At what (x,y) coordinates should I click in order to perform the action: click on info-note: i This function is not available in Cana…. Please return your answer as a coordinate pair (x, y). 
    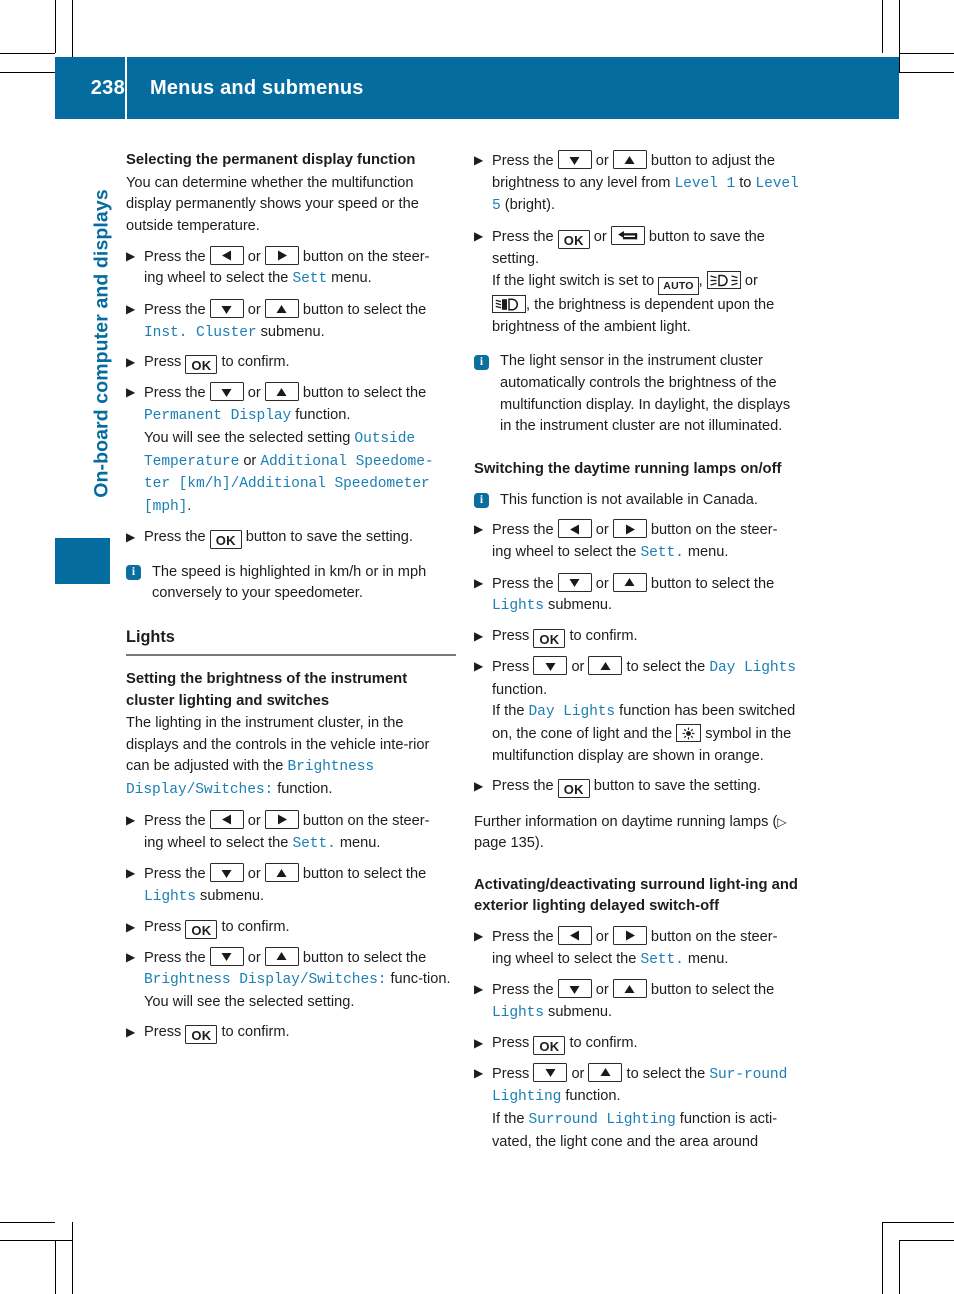
    Looking at the image, I should click on (639, 501).